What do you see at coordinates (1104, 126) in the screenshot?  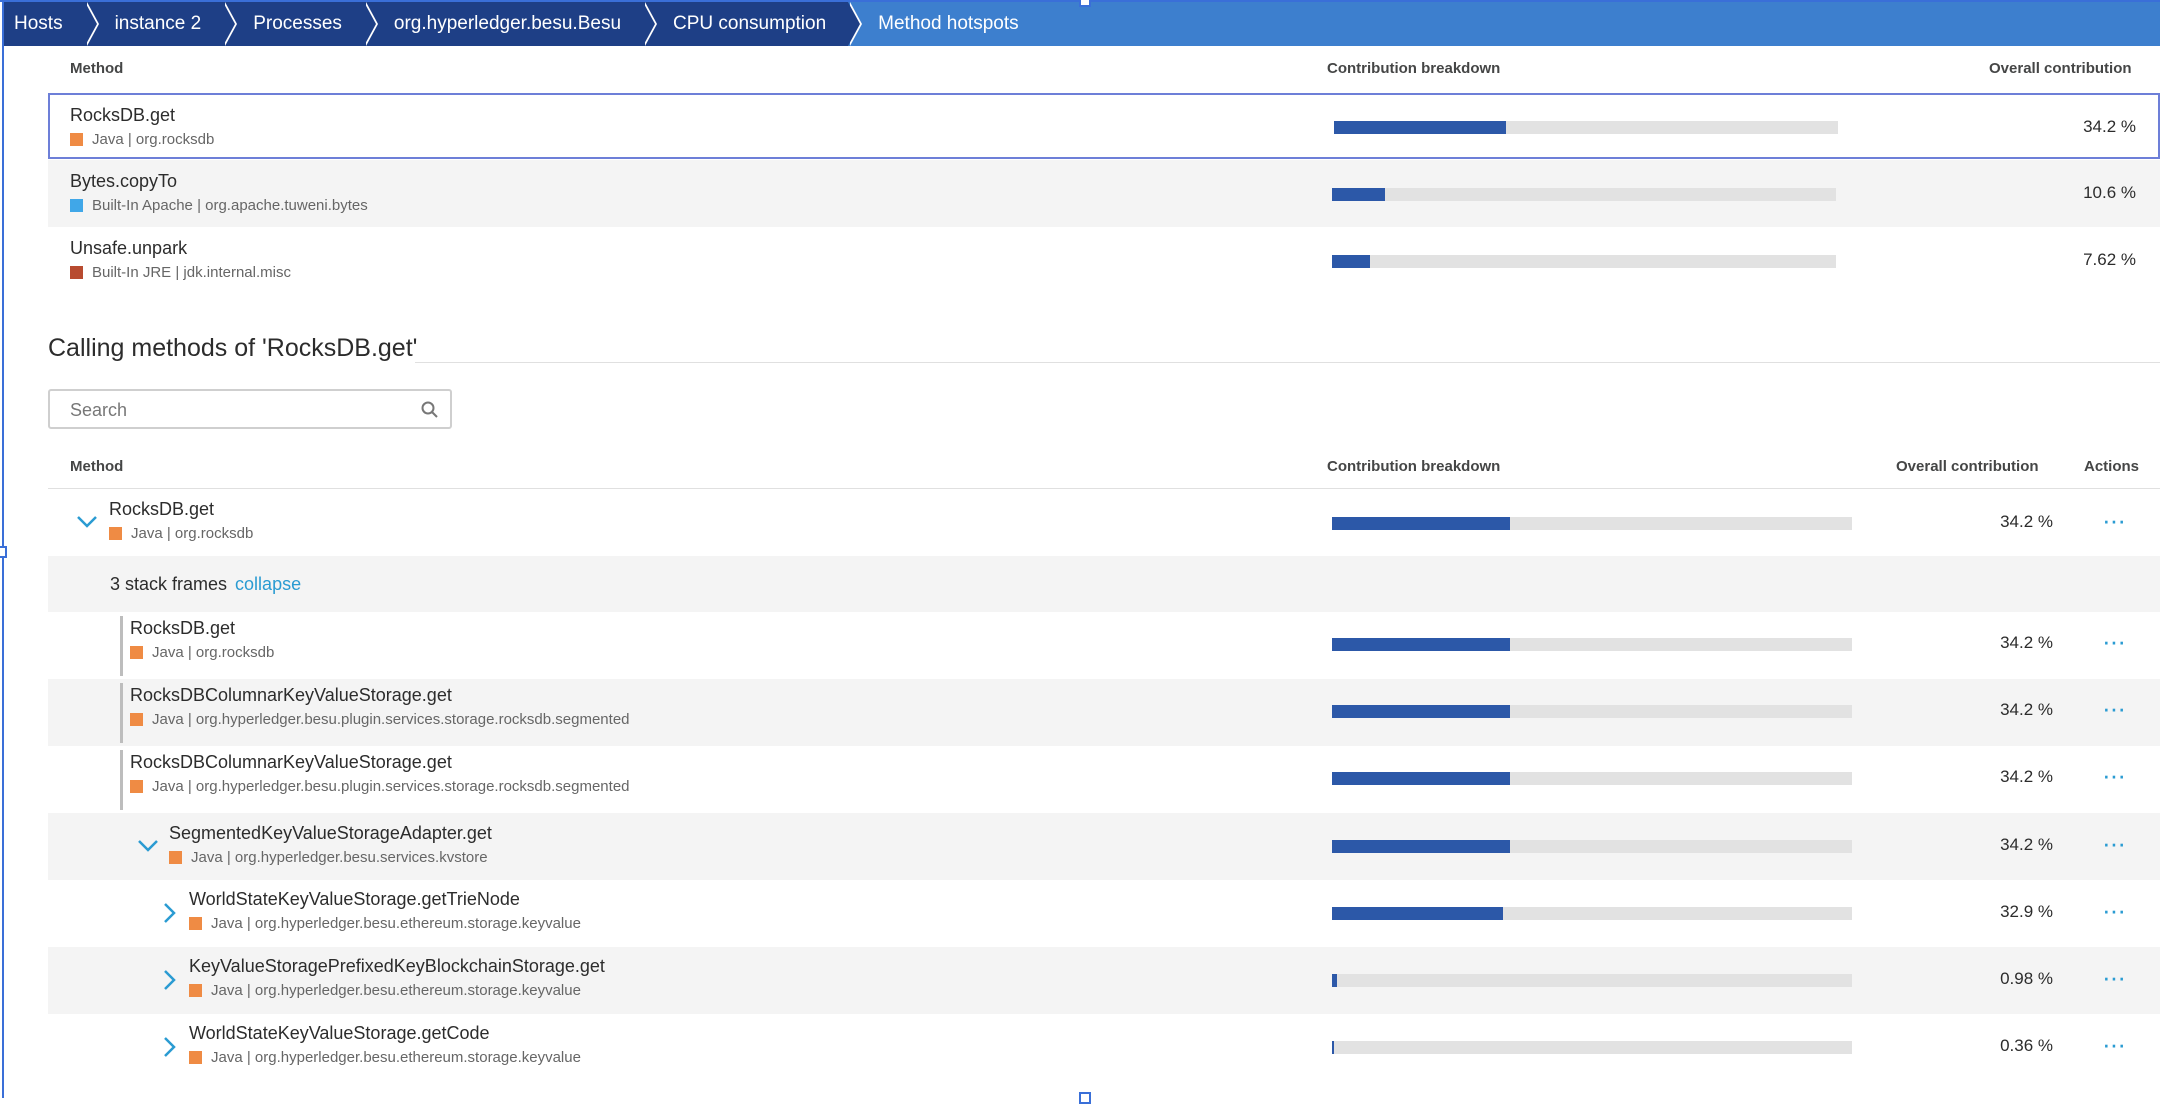 I see `hotspot-row: RocksDB.get Java | org.rocksdb 34.2 %` at bounding box center [1104, 126].